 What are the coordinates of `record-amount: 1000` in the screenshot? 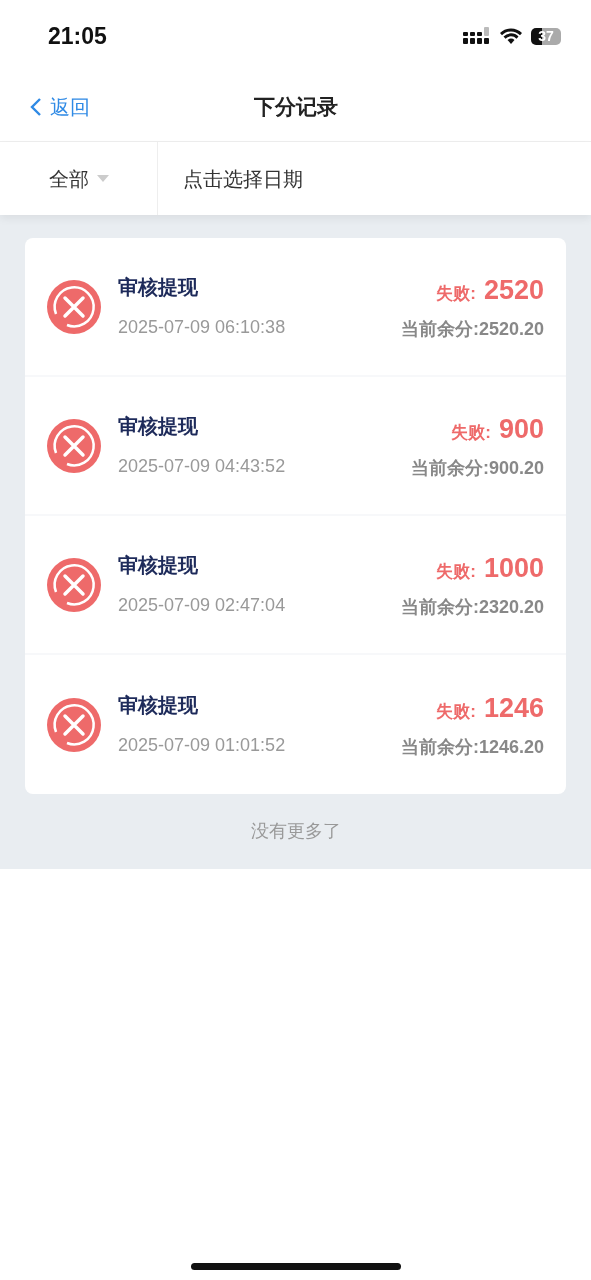 It's located at (513, 568).